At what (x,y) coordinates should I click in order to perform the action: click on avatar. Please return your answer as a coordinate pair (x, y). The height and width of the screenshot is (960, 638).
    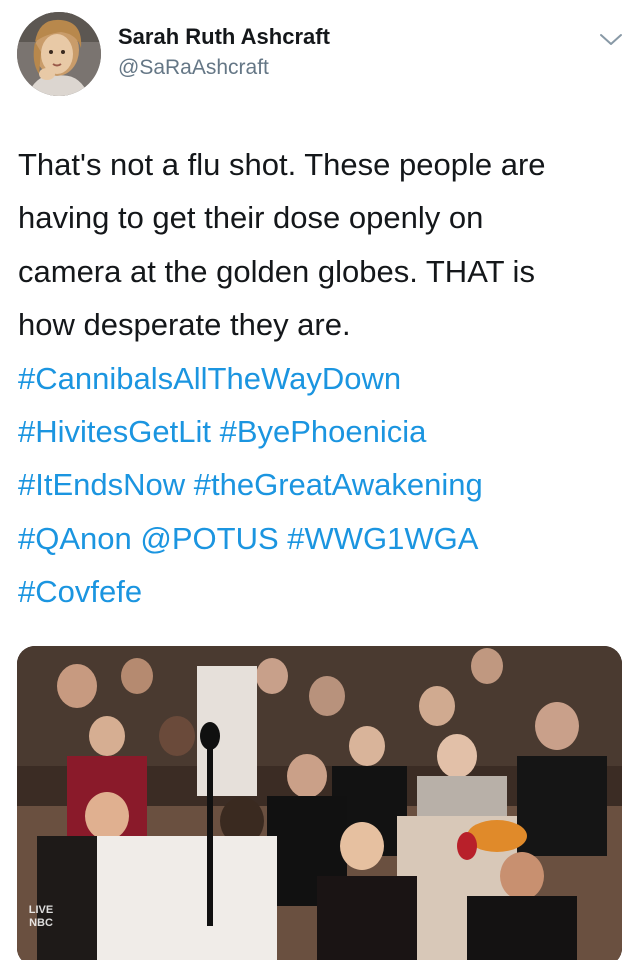
    Looking at the image, I should click on (59, 54).